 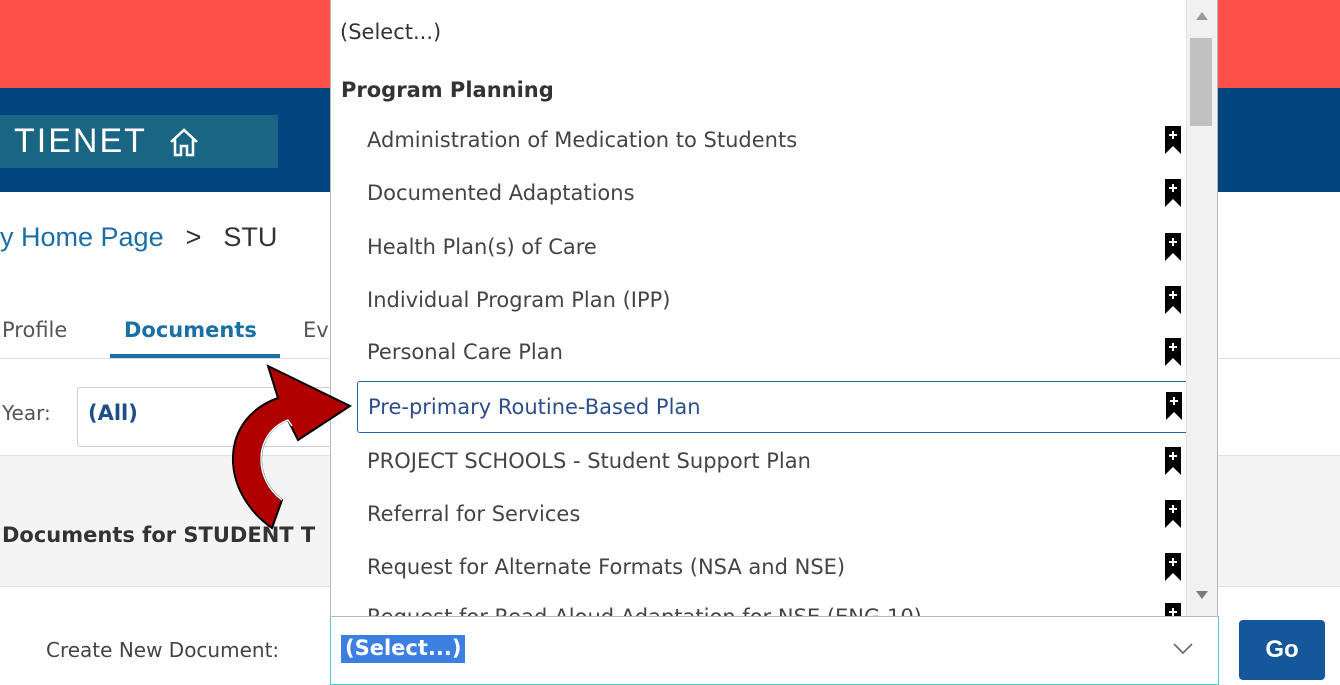 I want to click on dropdown-option-label: Documented Adaptations, so click(x=501, y=193).